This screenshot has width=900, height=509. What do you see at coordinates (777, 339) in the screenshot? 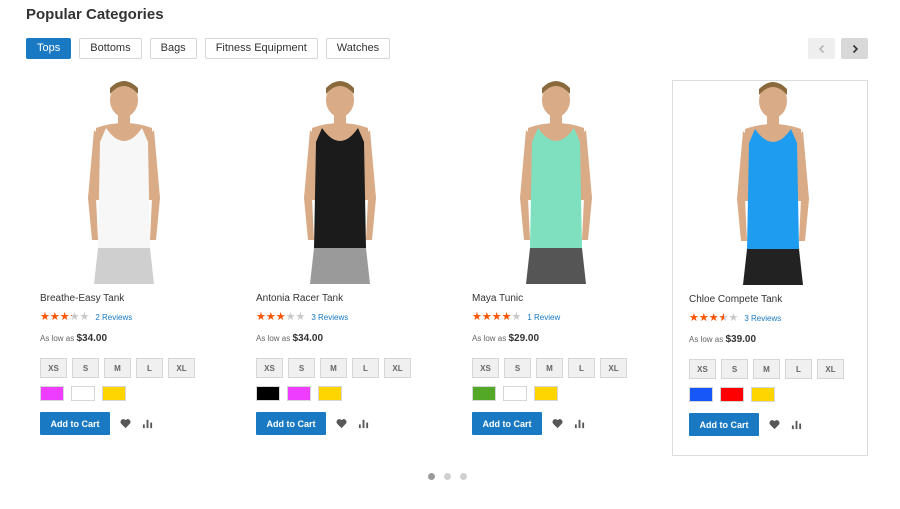
I see `product-price: As low as $39.00` at bounding box center [777, 339].